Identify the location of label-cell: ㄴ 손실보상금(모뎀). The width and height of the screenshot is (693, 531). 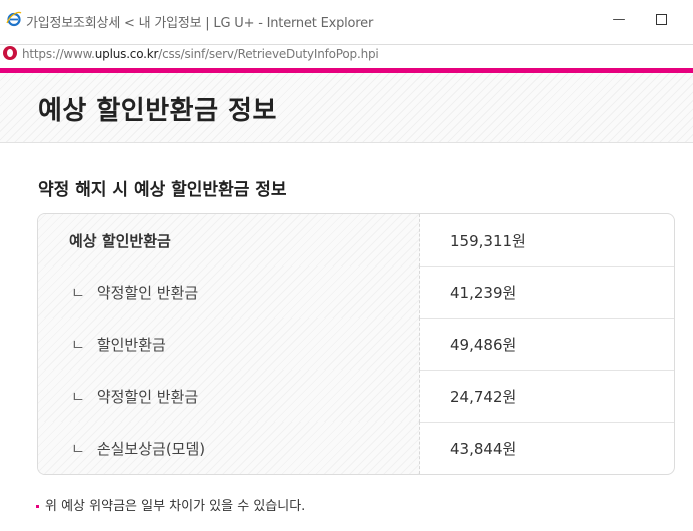
(229, 448).